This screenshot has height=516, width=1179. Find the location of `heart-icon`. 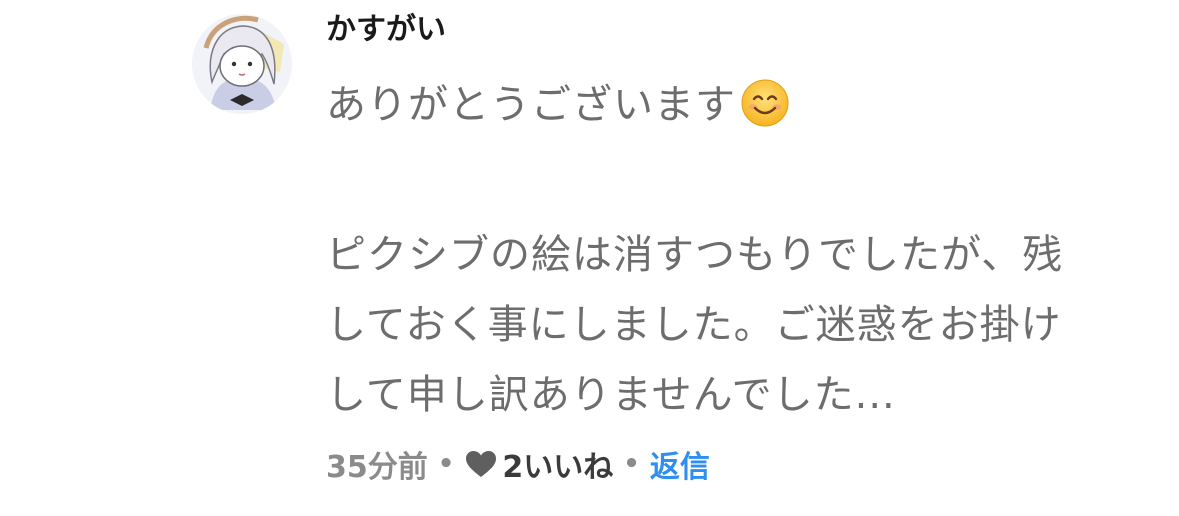

heart-icon is located at coordinates (481, 464).